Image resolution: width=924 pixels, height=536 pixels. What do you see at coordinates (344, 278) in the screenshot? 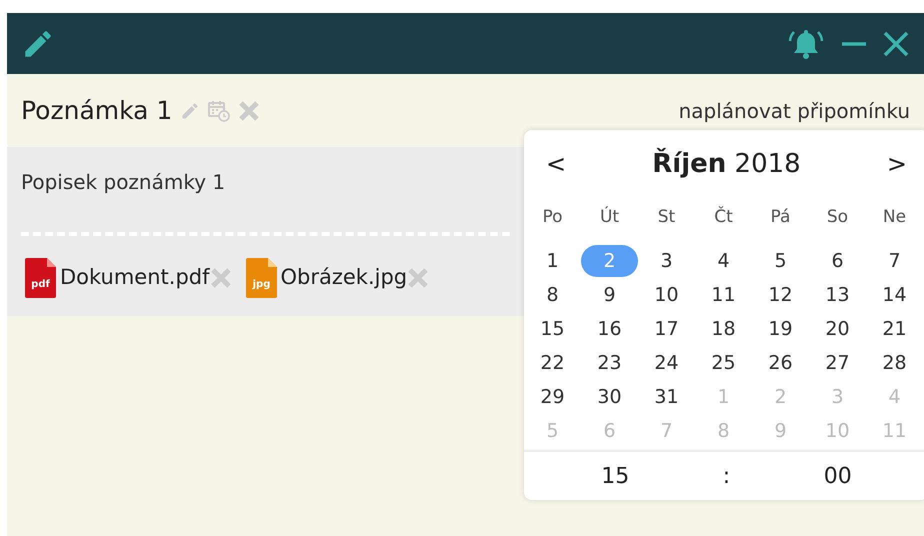
I see `file-name: Obrázek.jpg` at bounding box center [344, 278].